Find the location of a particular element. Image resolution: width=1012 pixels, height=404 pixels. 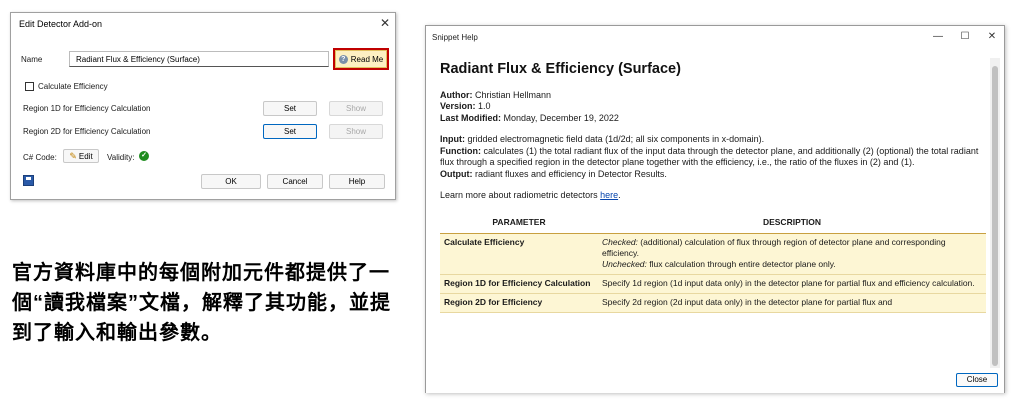

table-header-row: PARAMETER DESCRIPTION is located at coordinates (713, 222).